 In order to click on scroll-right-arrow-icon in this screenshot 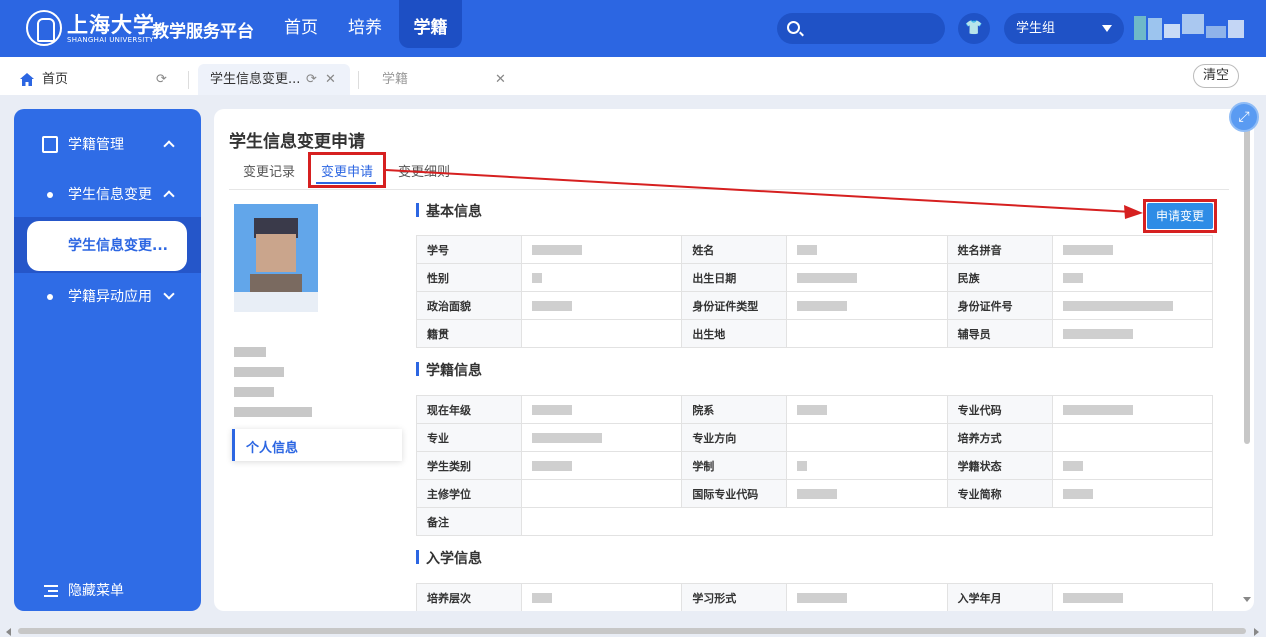, I will do `click(1256, 632)`.